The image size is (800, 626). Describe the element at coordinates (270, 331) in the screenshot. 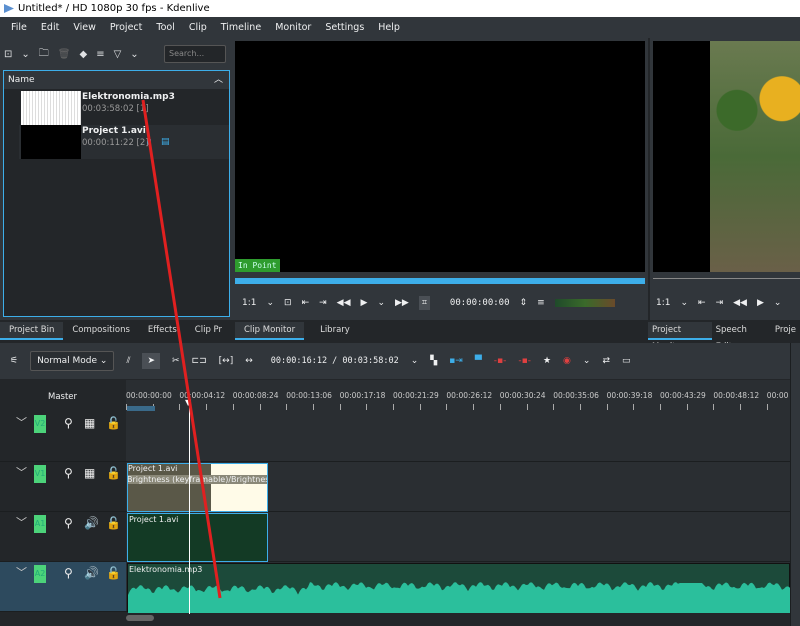

I see `tab-clip-monitor: Clip Monitor` at that location.